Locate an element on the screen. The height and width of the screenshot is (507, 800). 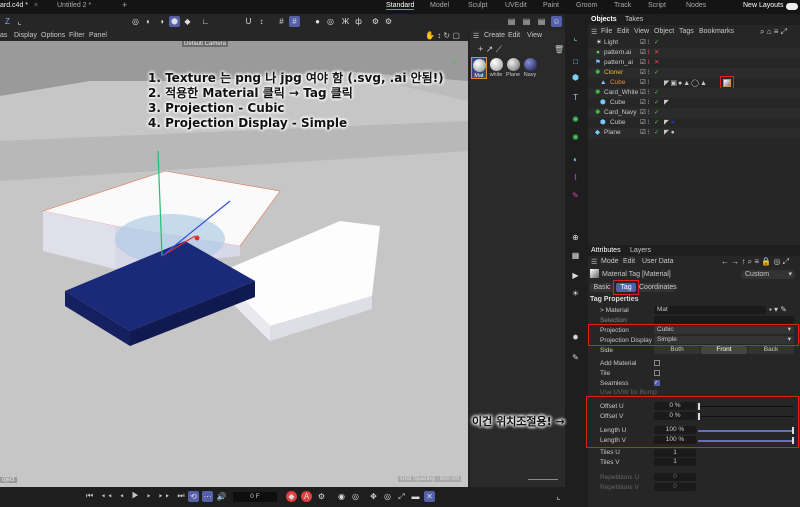
tile-checkbox is located at coordinates (657, 373).